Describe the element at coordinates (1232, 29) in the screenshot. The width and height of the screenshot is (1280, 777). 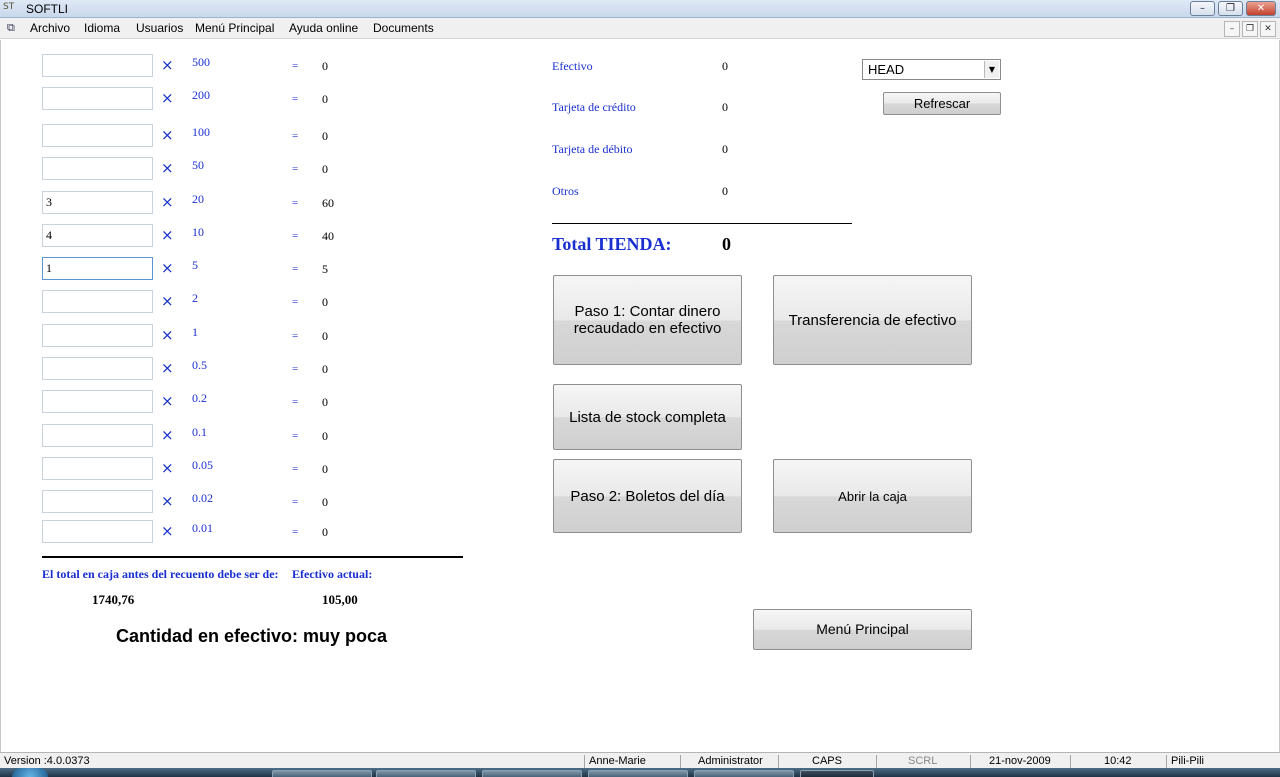
I see `mdi-minimize-icon: –` at that location.